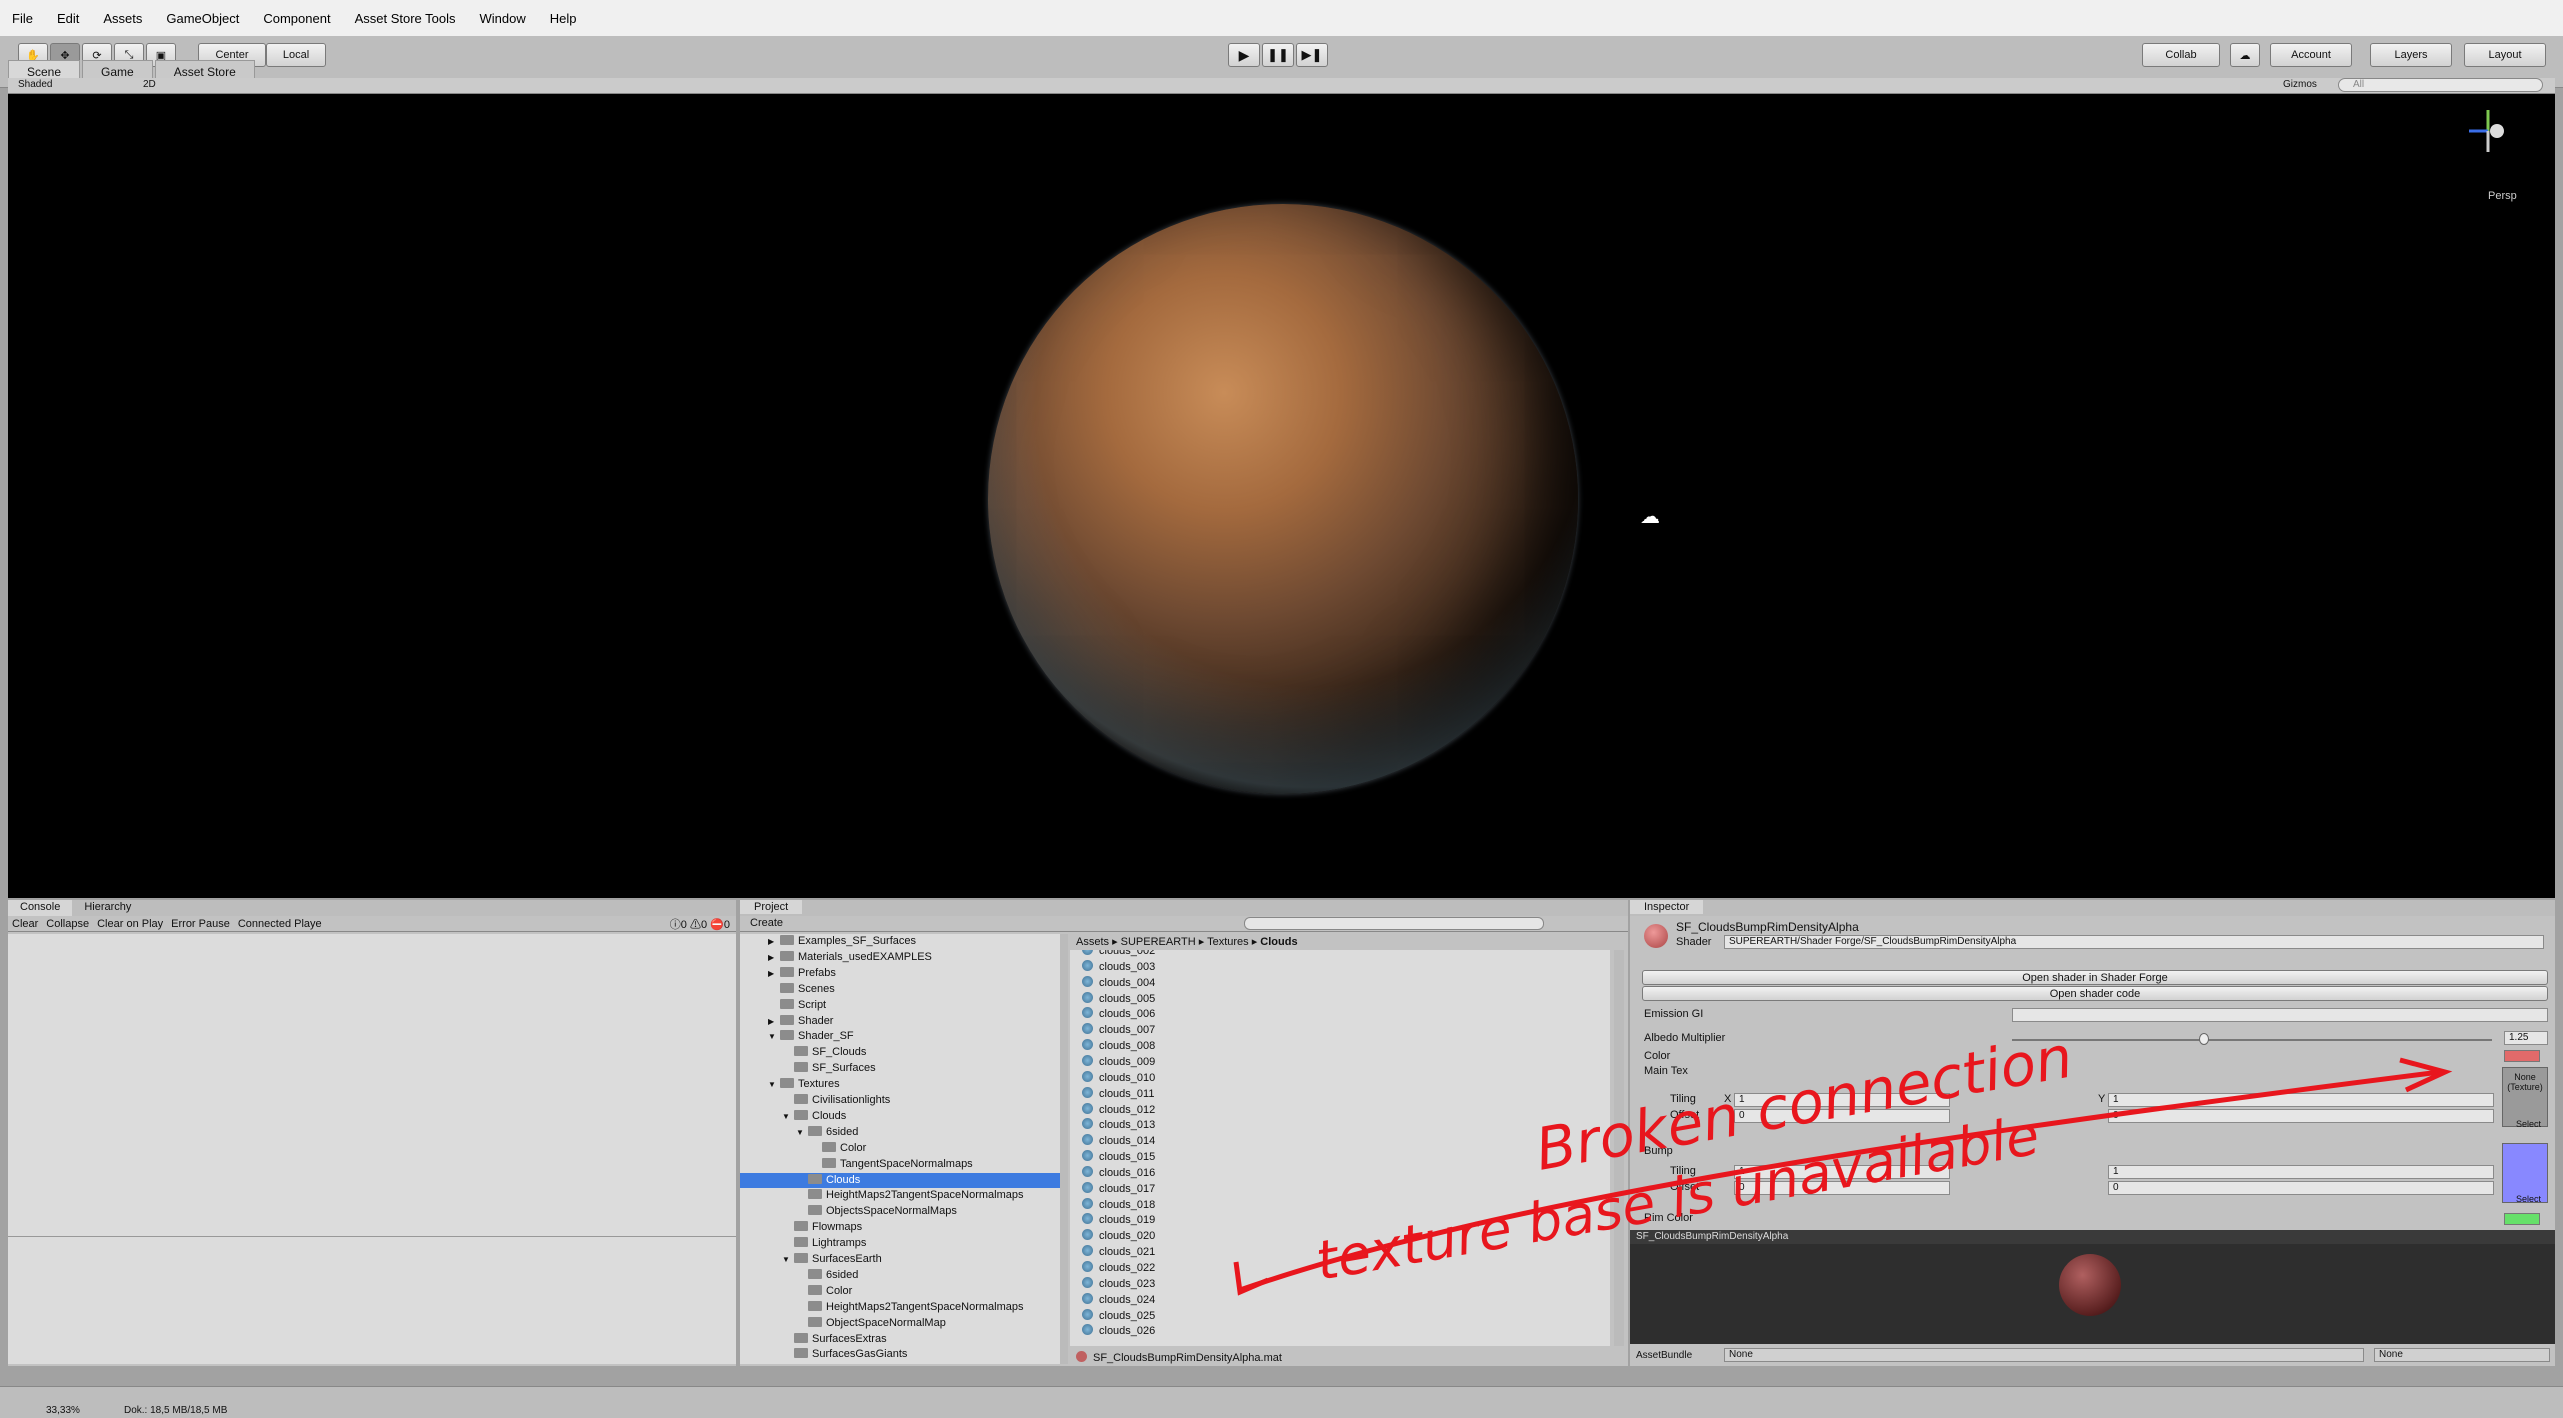  Describe the element at coordinates (1118, 1125) in the screenshot. I see `file-item: clouds_013` at that location.